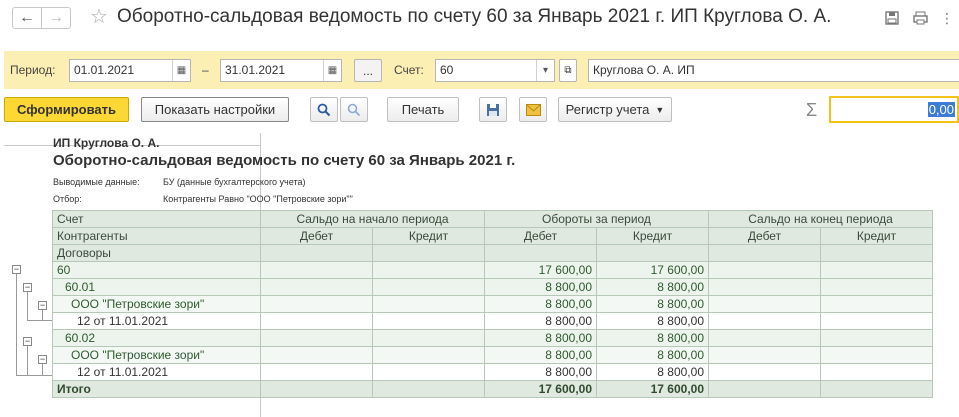 The width and height of the screenshot is (959, 417). Describe the element at coordinates (156, 338) in the screenshot. I see `row-label: 60.02` at that location.